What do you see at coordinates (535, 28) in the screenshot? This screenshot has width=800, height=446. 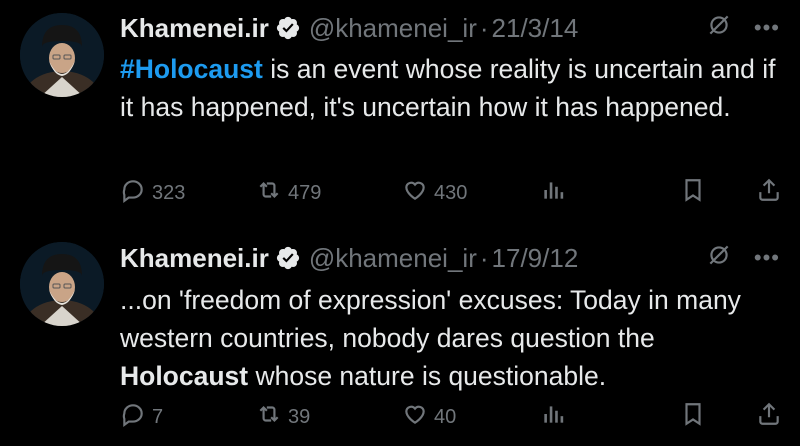 I see `tweet-date: 21/3/14` at bounding box center [535, 28].